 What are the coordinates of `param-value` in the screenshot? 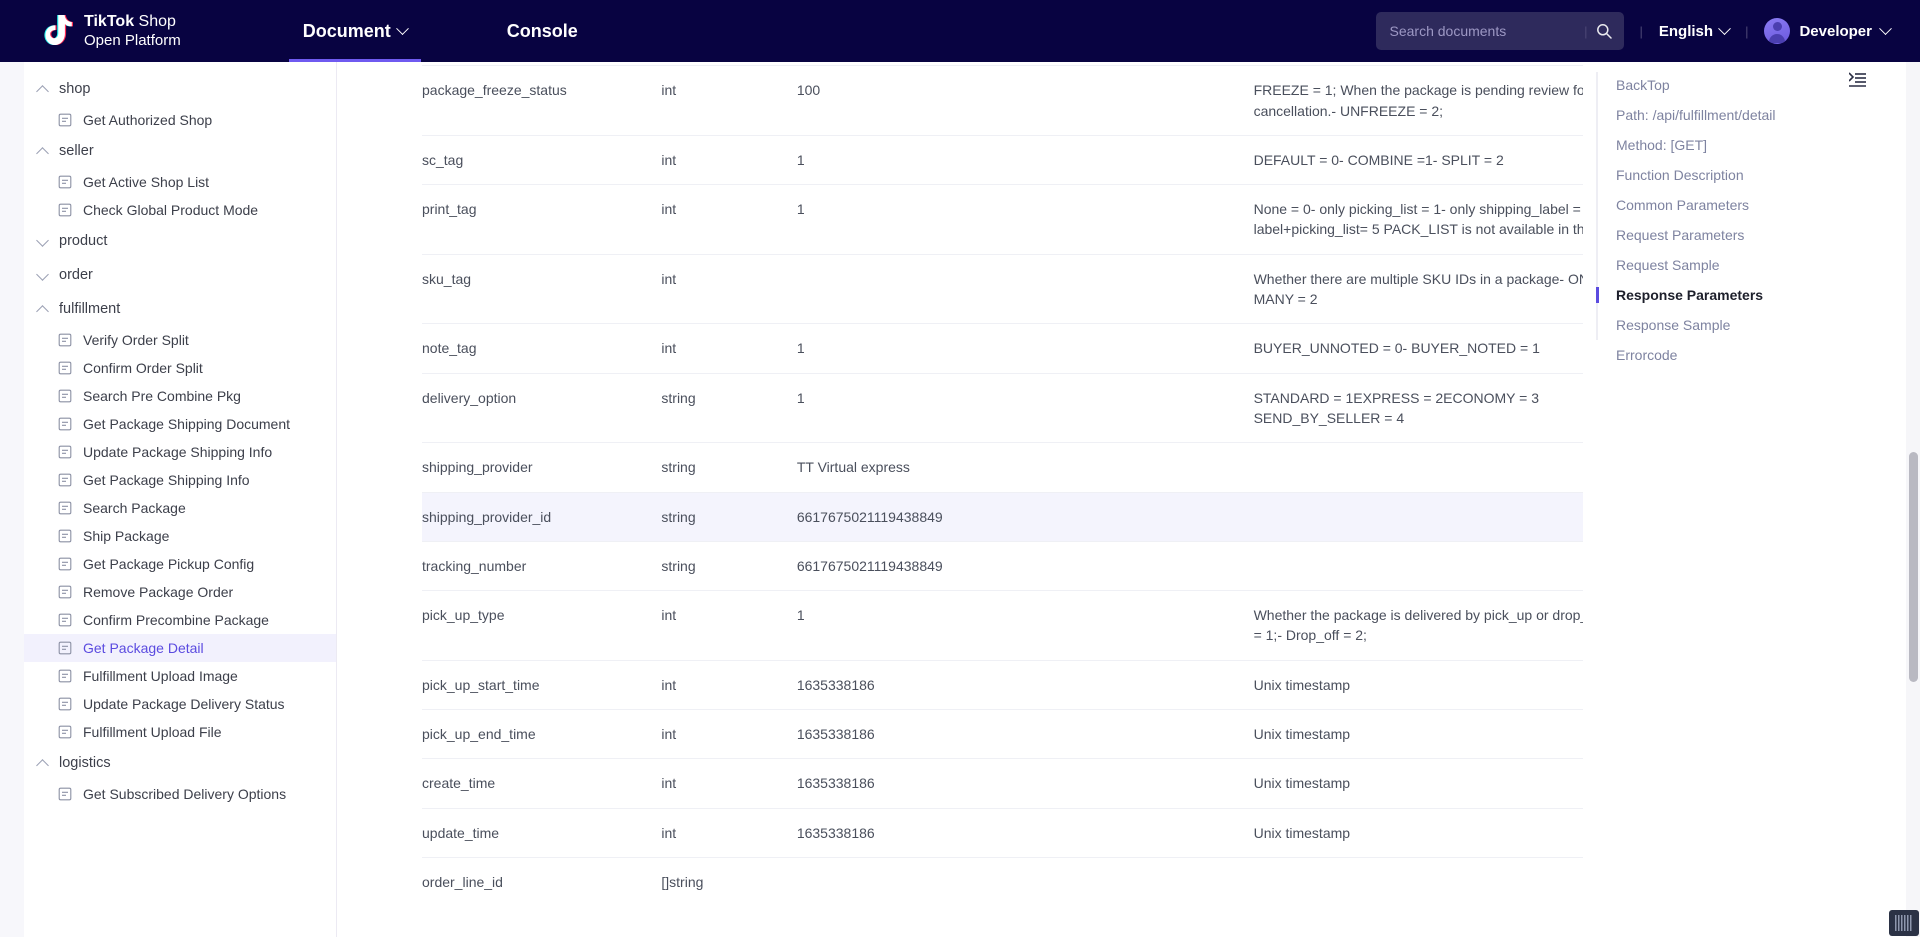 It's located at (1025, 288).